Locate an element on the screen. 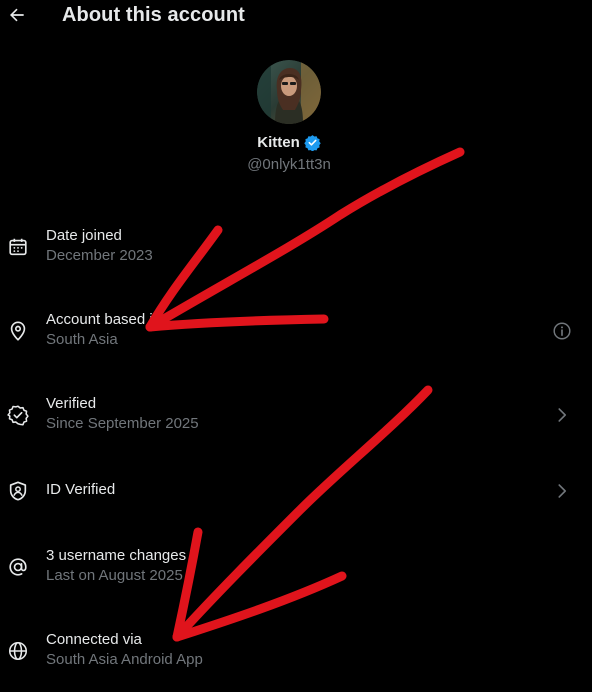  display-name-row: Kitten is located at coordinates (289, 142).